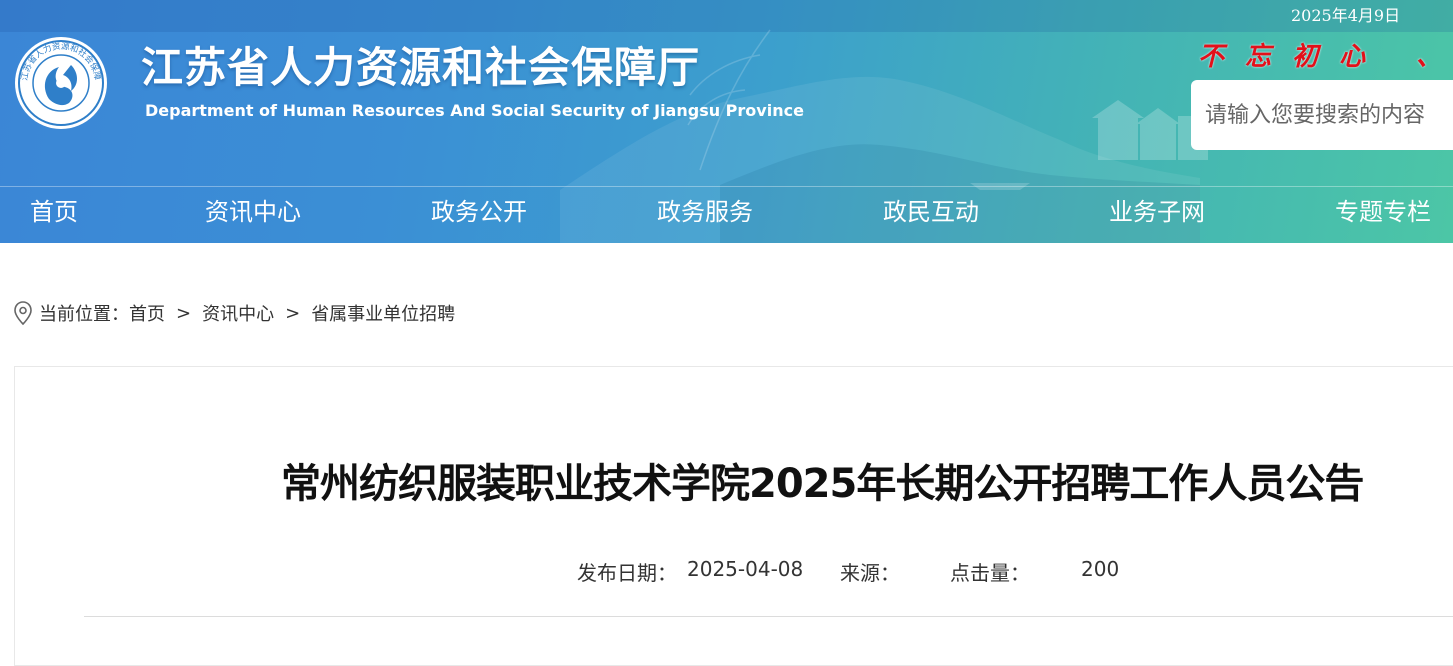 The height and width of the screenshot is (666, 1453). I want to click on article-title: 常州纺织服装职业技术学院2025年长期公开招聘工作人员公告, so click(822, 484).